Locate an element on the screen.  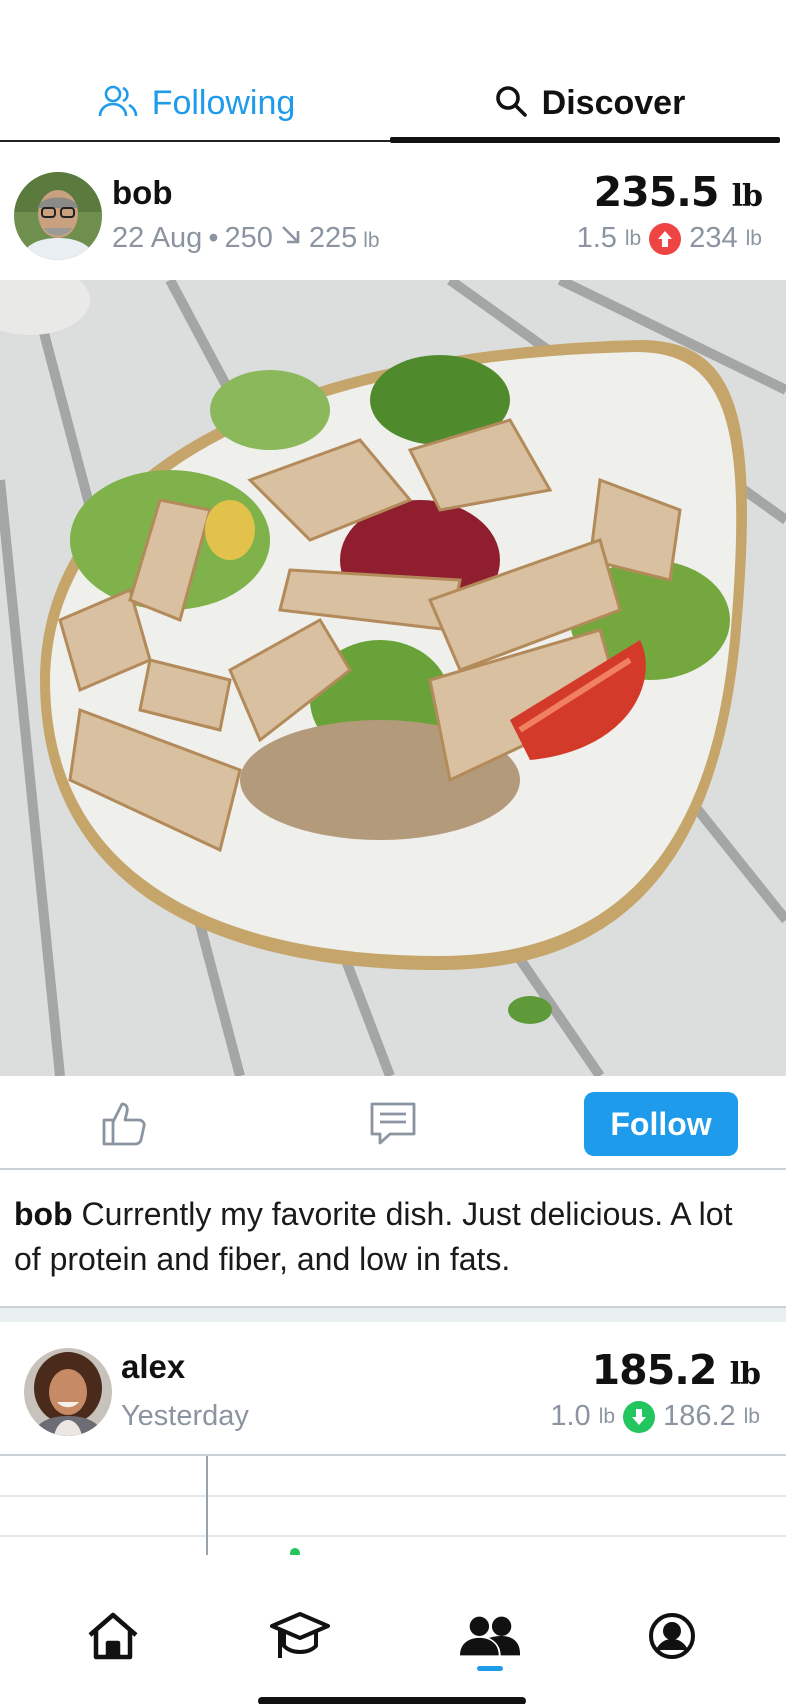
previous-weight: 186.2 is located at coordinates (699, 1416).